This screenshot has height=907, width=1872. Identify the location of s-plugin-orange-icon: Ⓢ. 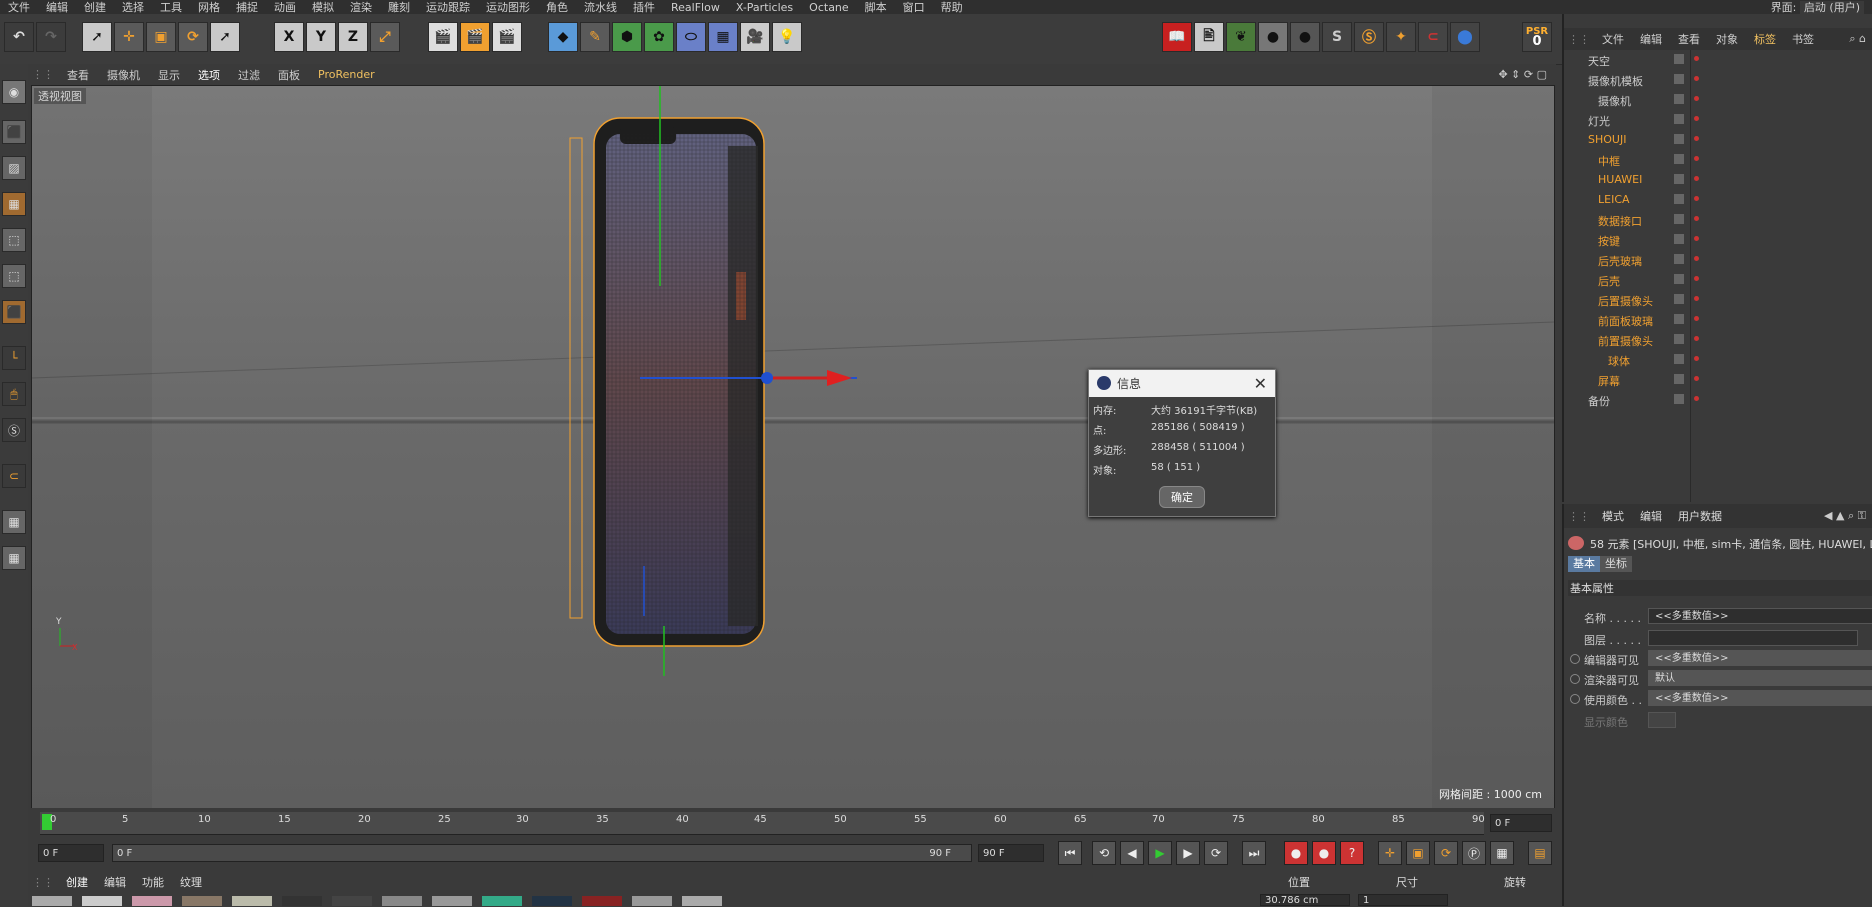
(1369, 37).